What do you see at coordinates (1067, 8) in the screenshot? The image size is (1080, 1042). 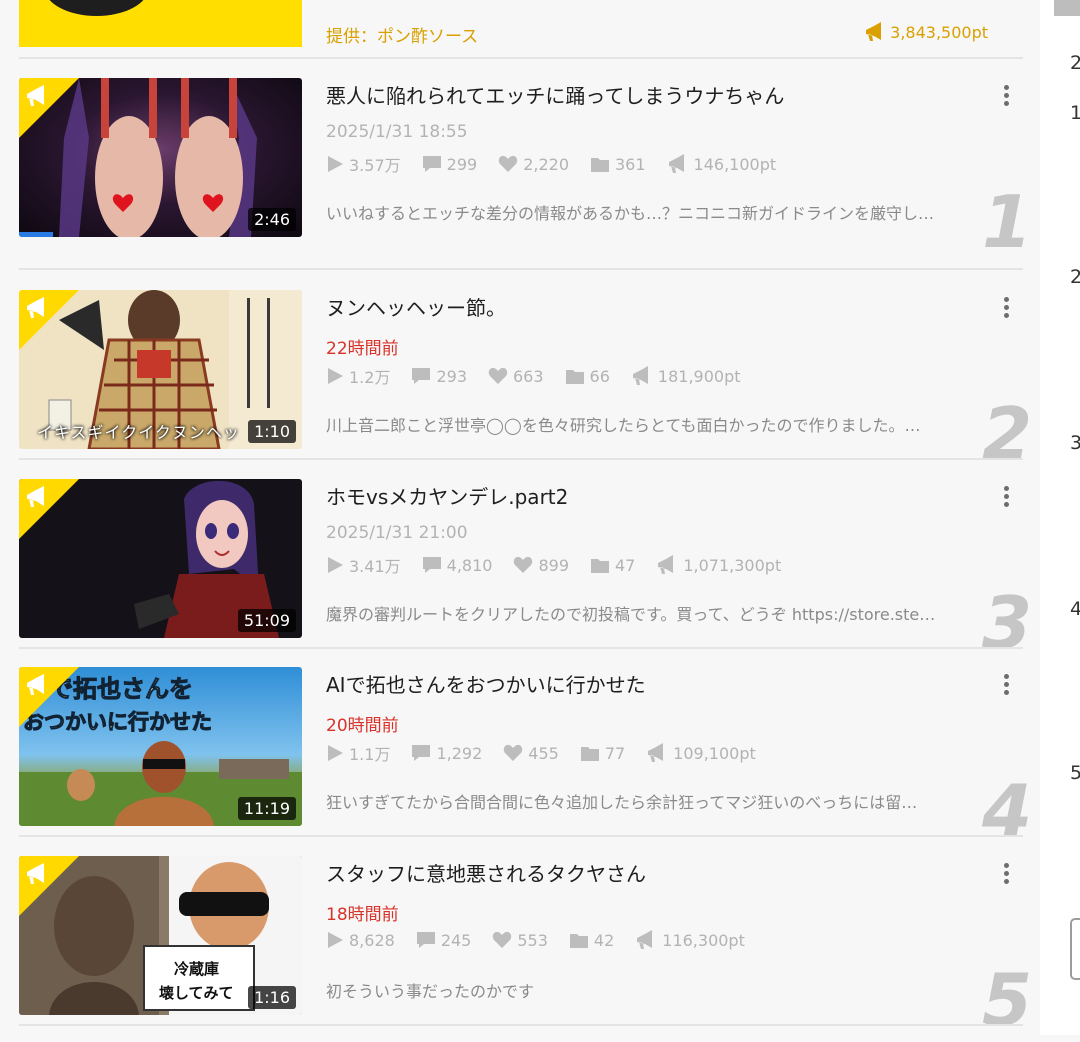 I see `side-panel-tab` at bounding box center [1067, 8].